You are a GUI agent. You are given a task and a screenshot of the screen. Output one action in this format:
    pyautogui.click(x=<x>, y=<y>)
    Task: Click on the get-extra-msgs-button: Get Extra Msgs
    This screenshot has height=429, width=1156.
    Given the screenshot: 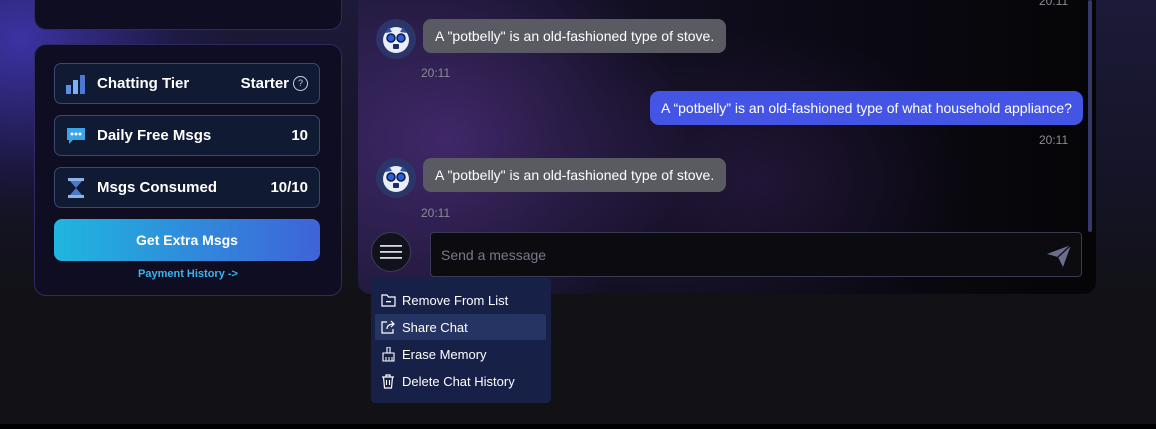 What is the action you would take?
    pyautogui.click(x=187, y=240)
    